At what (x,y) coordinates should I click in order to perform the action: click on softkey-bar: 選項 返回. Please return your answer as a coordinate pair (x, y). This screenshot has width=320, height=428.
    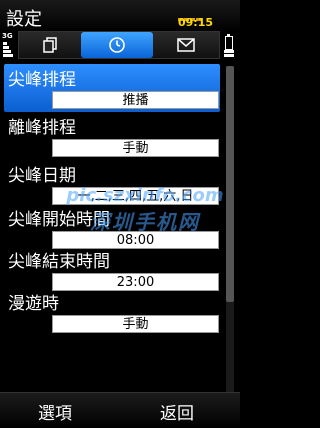
    Looking at the image, I should click on (120, 410).